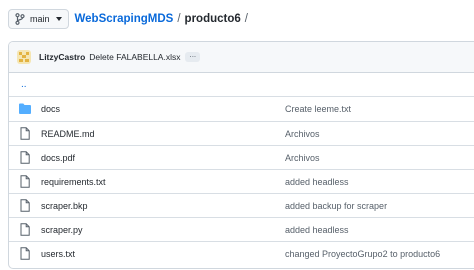 This screenshot has width=474, height=270. I want to click on file-name-link: scraper.py, so click(62, 230).